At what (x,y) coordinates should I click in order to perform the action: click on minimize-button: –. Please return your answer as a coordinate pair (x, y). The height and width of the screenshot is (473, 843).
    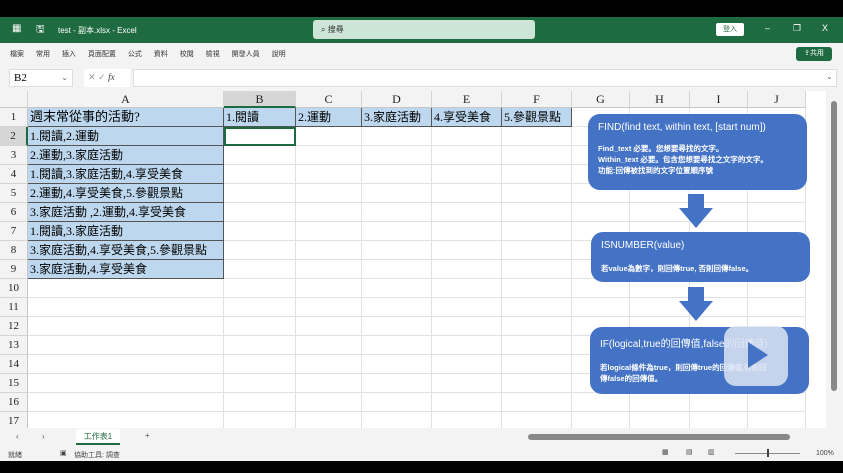
    Looking at the image, I should click on (767, 28).